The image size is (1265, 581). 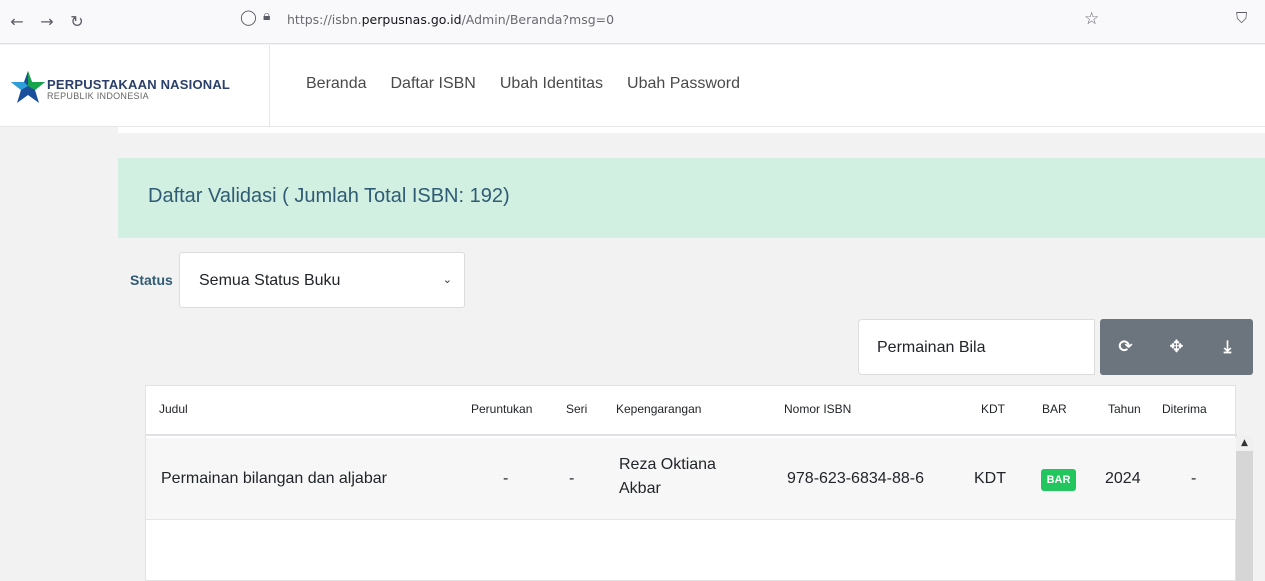 What do you see at coordinates (931, 347) in the screenshot?
I see `search-input-value: Permainan Bila` at bounding box center [931, 347].